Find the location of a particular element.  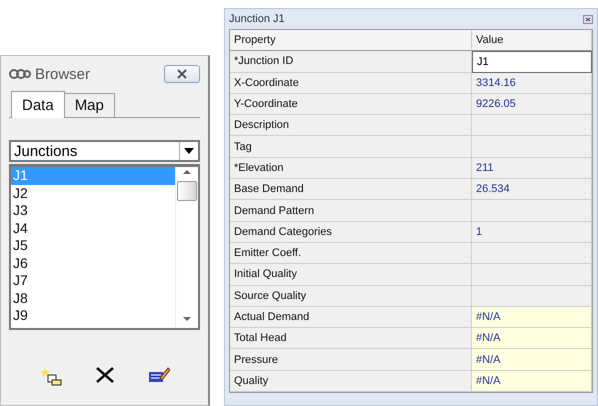

property-cell: Description is located at coordinates (351, 125).